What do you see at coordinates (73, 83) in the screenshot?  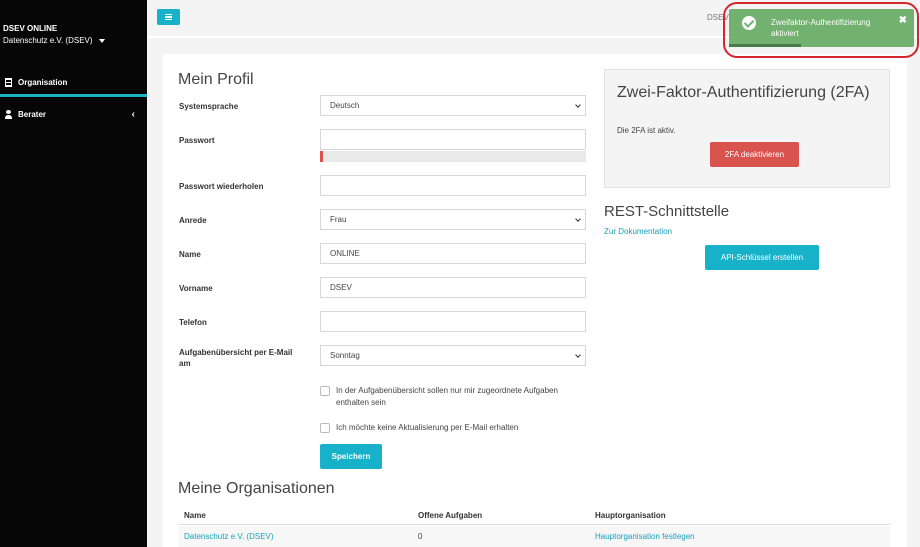 I see `sidebar-item-organisation: Organisation` at bounding box center [73, 83].